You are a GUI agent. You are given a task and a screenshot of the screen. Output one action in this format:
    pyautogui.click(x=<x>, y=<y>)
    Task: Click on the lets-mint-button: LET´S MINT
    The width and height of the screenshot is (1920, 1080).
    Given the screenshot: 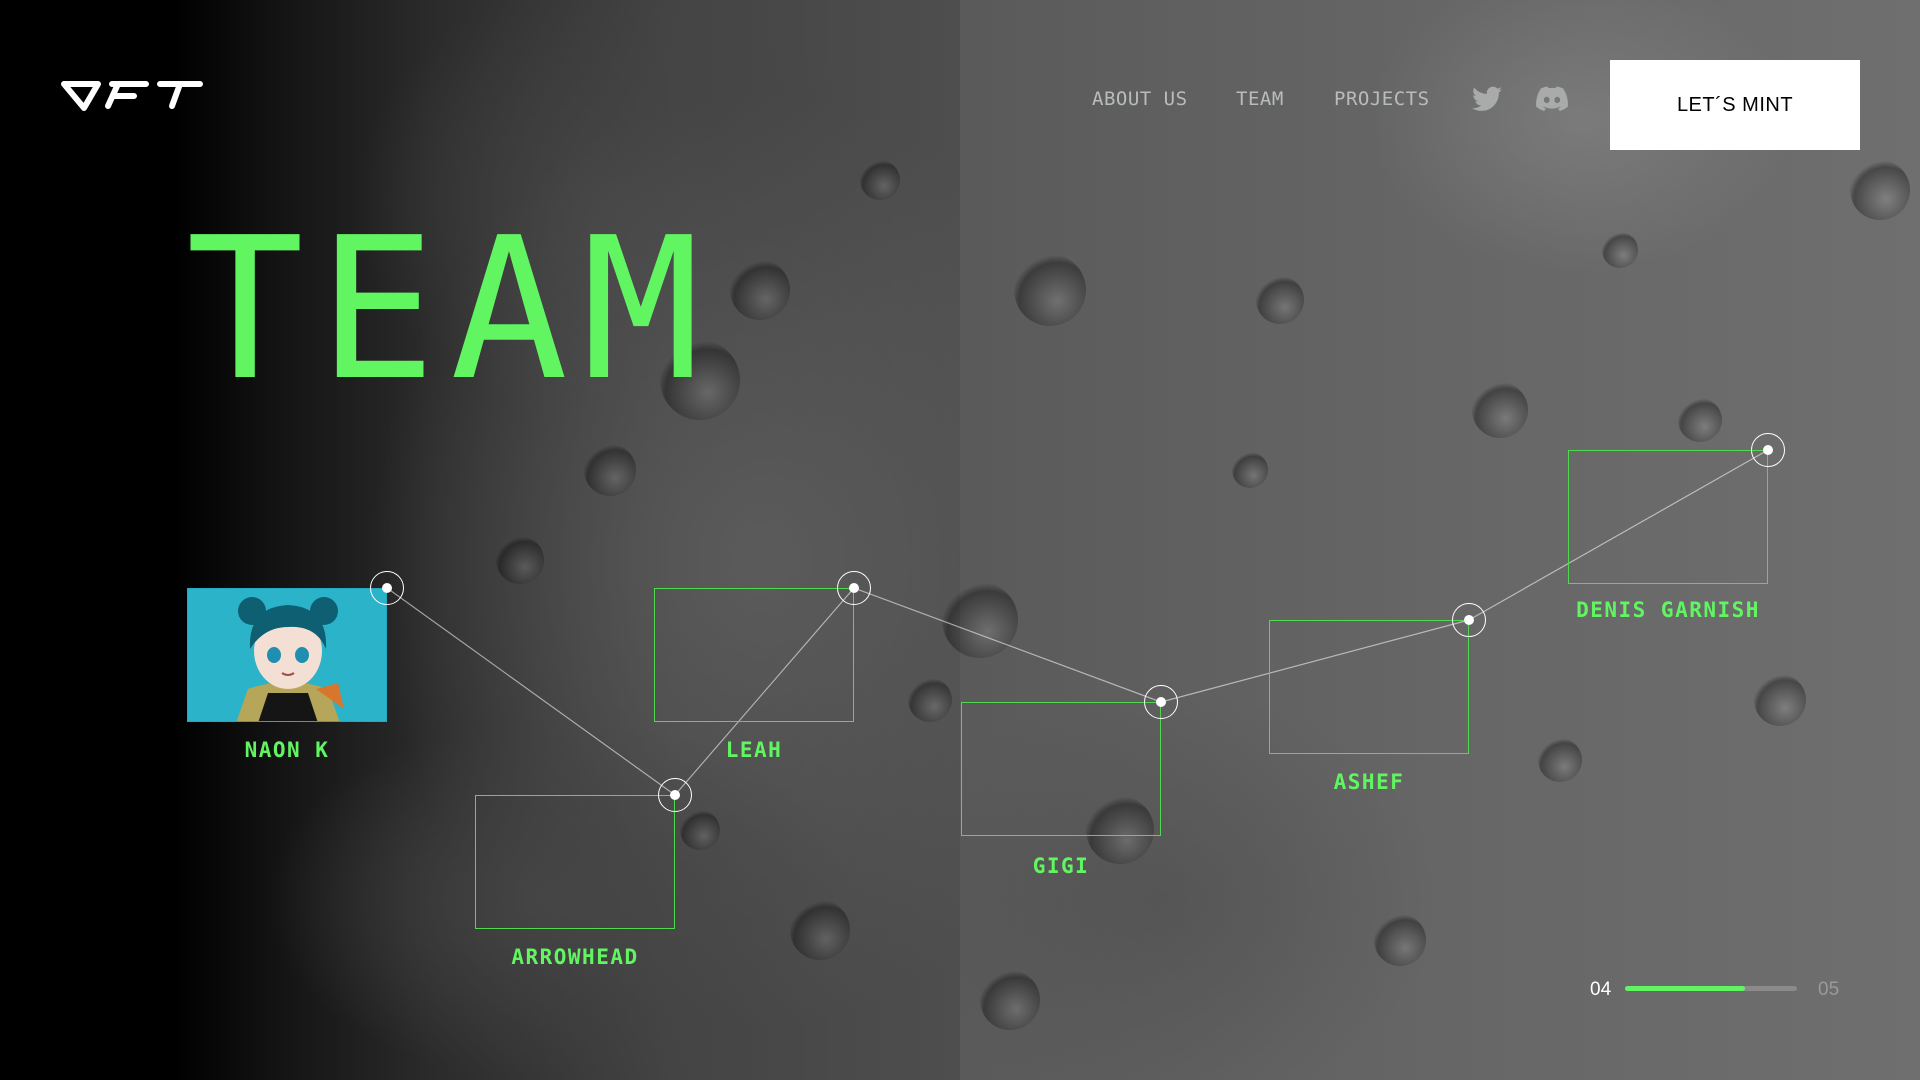 What is the action you would take?
    pyautogui.click(x=1735, y=105)
    